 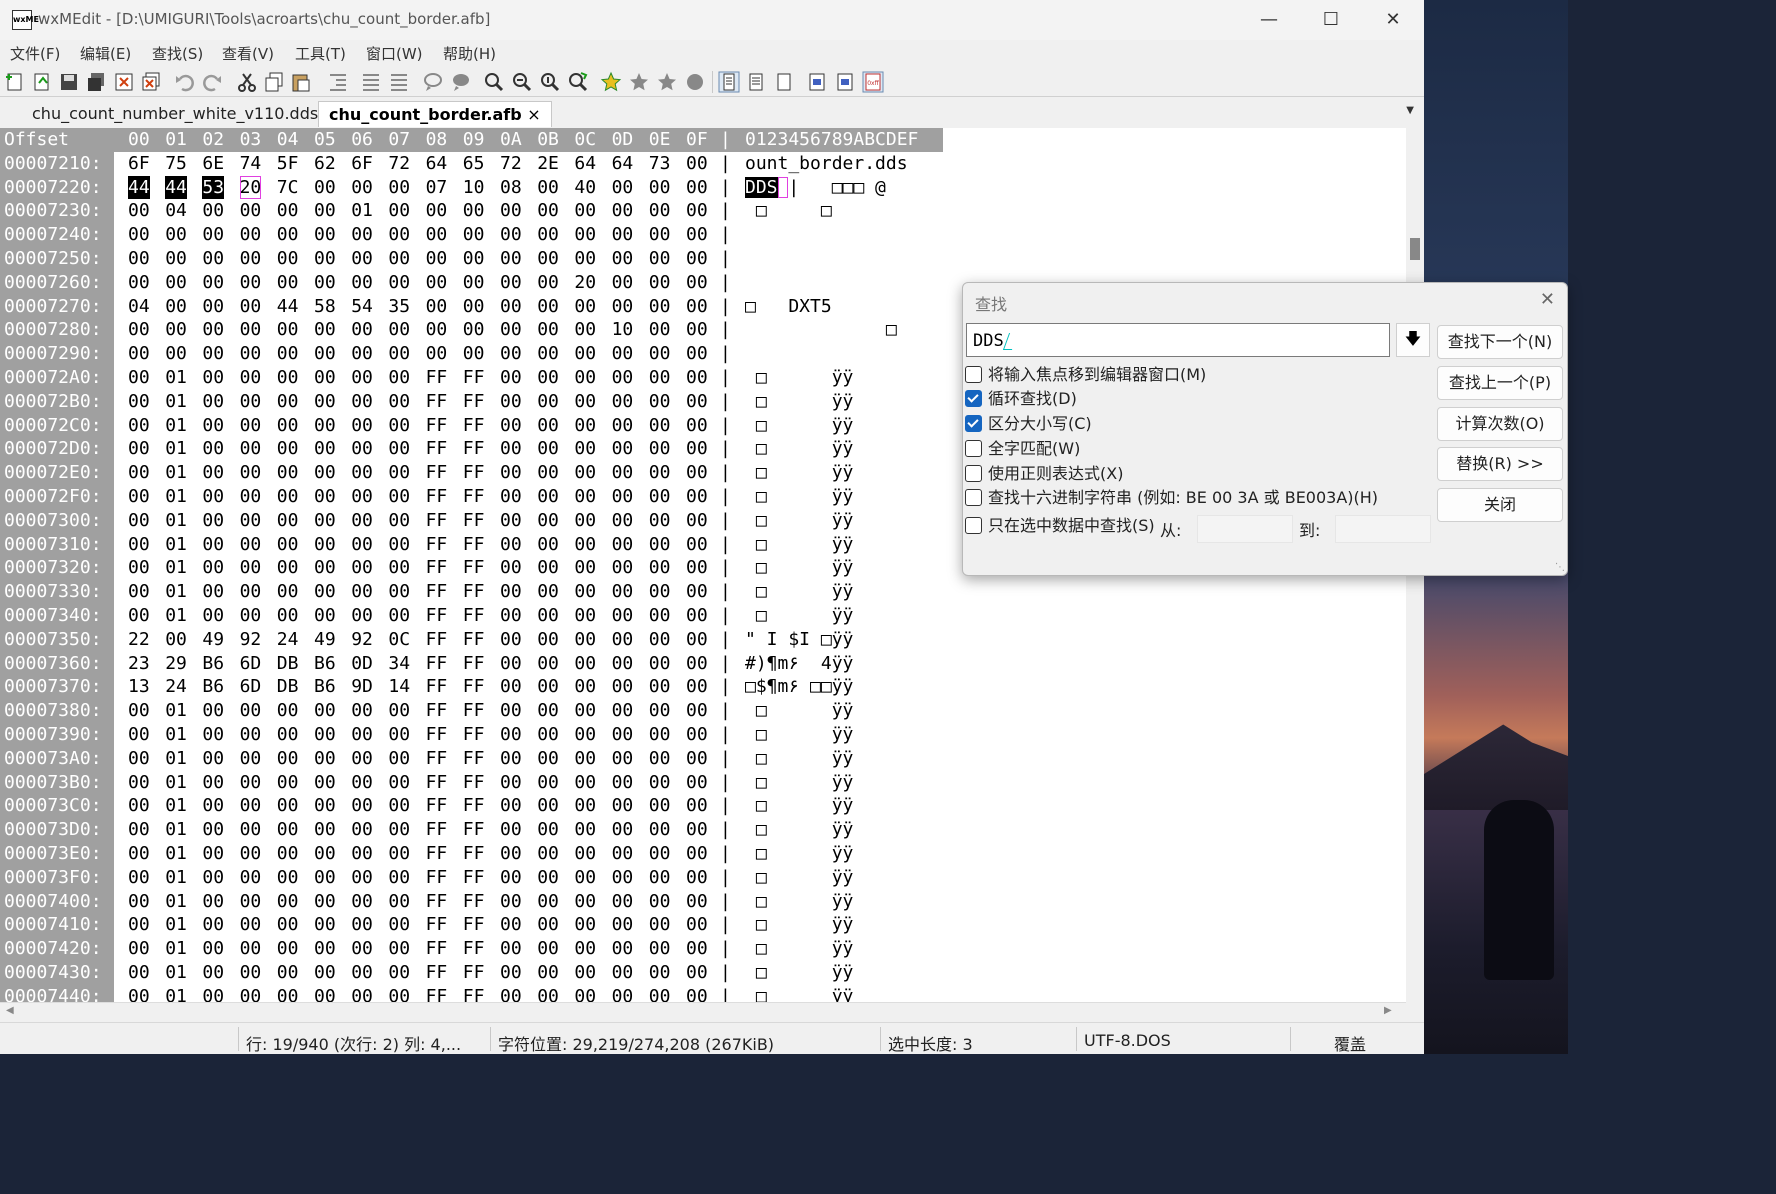 What do you see at coordinates (973, 448) in the screenshot?
I see `checkbox-whole-word` at bounding box center [973, 448].